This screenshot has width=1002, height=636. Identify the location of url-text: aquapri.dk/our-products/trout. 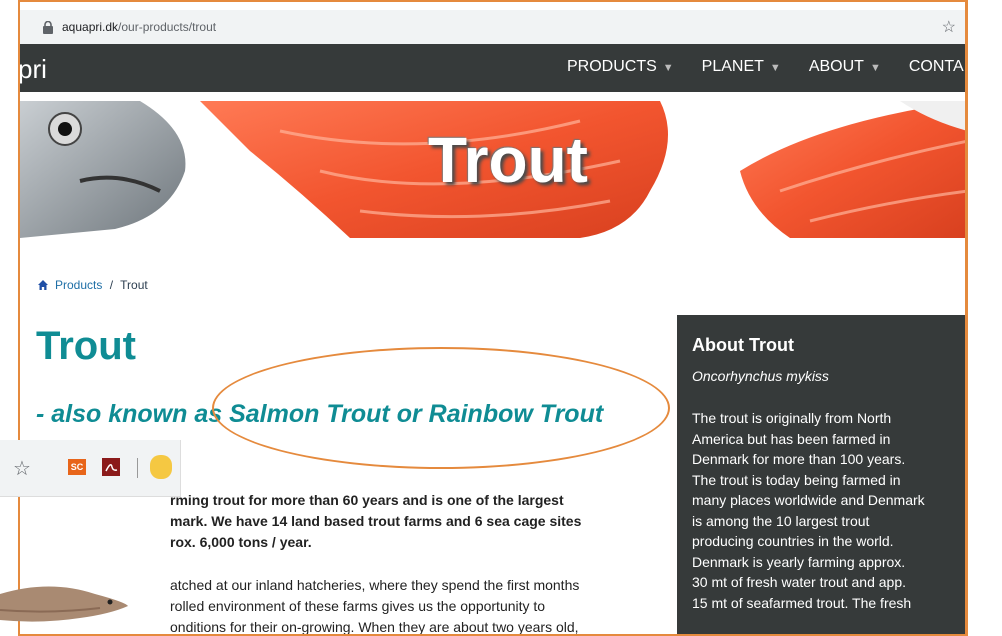
(139, 27).